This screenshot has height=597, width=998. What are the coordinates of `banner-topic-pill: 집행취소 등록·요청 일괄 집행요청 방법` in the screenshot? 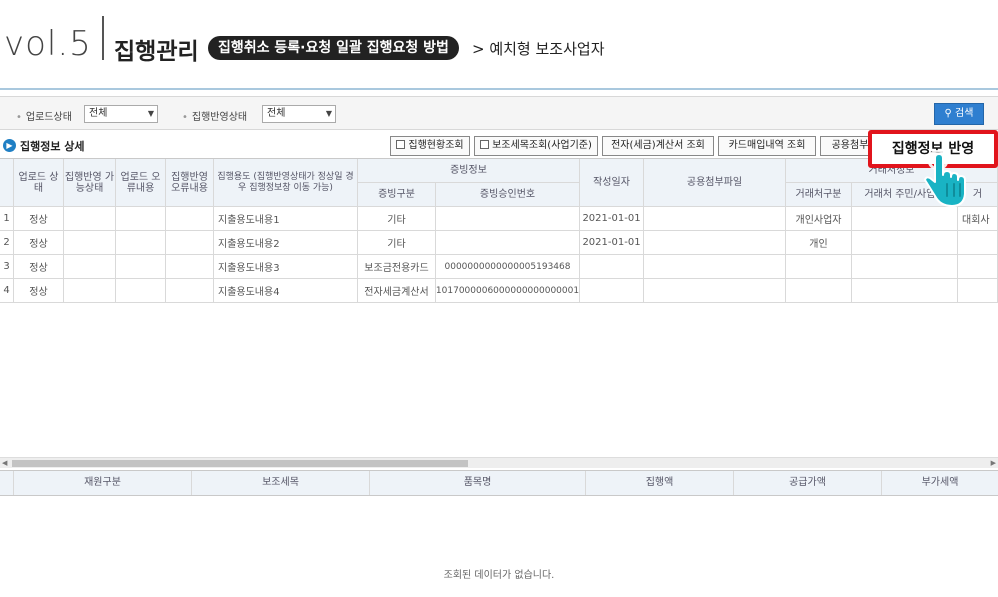 It's located at (333, 48).